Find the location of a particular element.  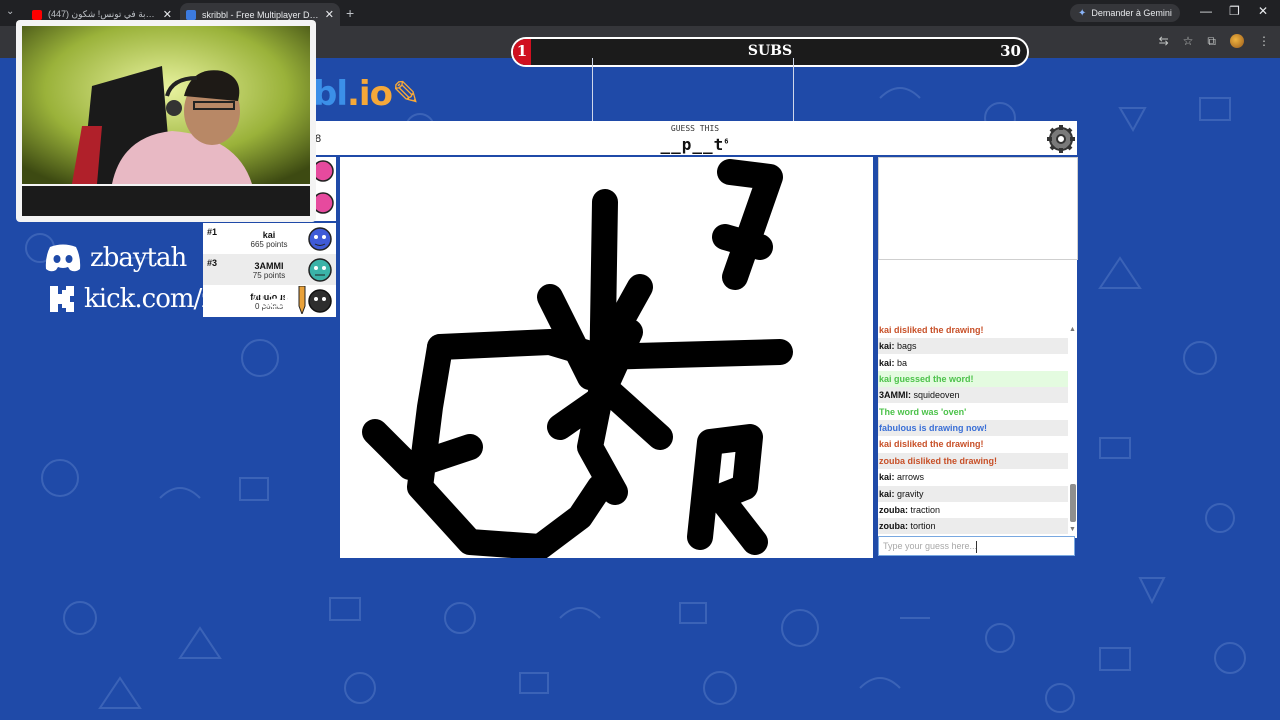

player-row: #1 kai 665 points is located at coordinates (269, 239).